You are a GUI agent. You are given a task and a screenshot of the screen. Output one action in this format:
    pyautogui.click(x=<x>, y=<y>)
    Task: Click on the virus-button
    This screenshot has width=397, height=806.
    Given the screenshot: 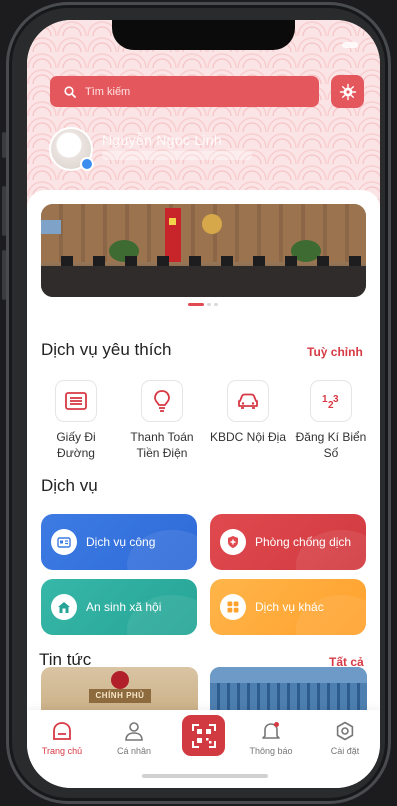 What is the action you would take?
    pyautogui.click(x=347, y=91)
    